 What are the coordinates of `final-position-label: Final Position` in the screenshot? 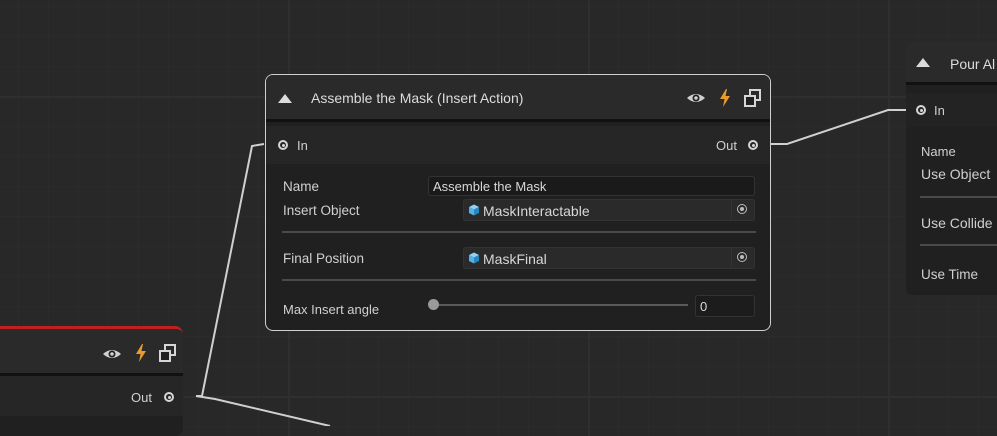 It's located at (324, 258).